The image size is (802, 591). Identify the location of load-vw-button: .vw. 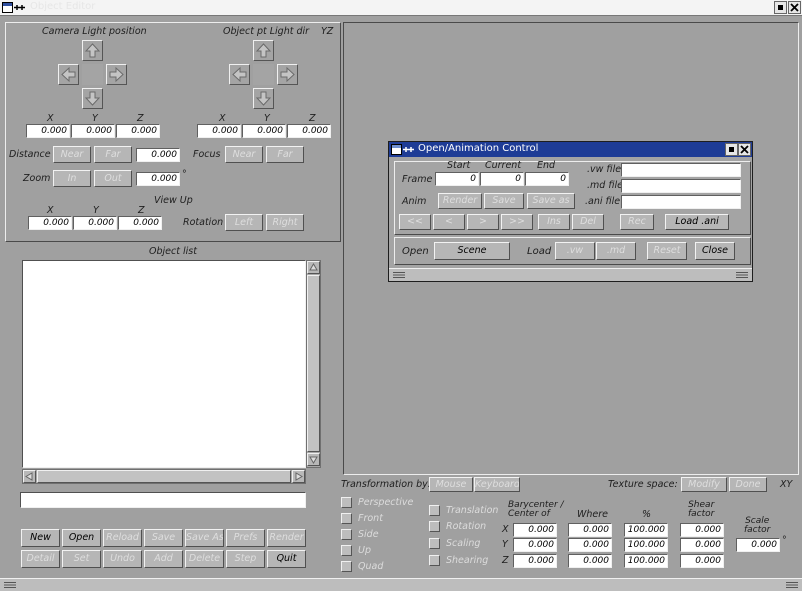
(575, 251).